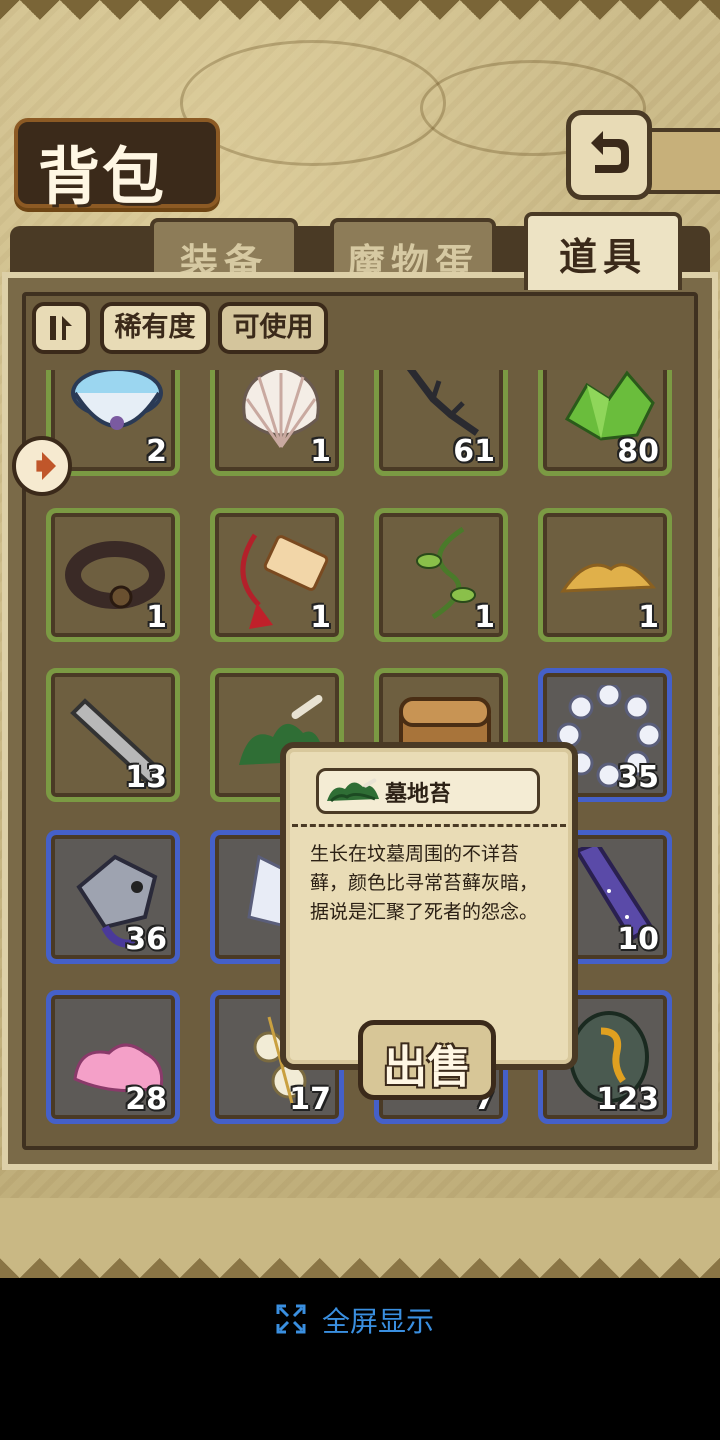  Describe the element at coordinates (273, 328) in the screenshot. I see `filter-usable-button: 可使用` at that location.